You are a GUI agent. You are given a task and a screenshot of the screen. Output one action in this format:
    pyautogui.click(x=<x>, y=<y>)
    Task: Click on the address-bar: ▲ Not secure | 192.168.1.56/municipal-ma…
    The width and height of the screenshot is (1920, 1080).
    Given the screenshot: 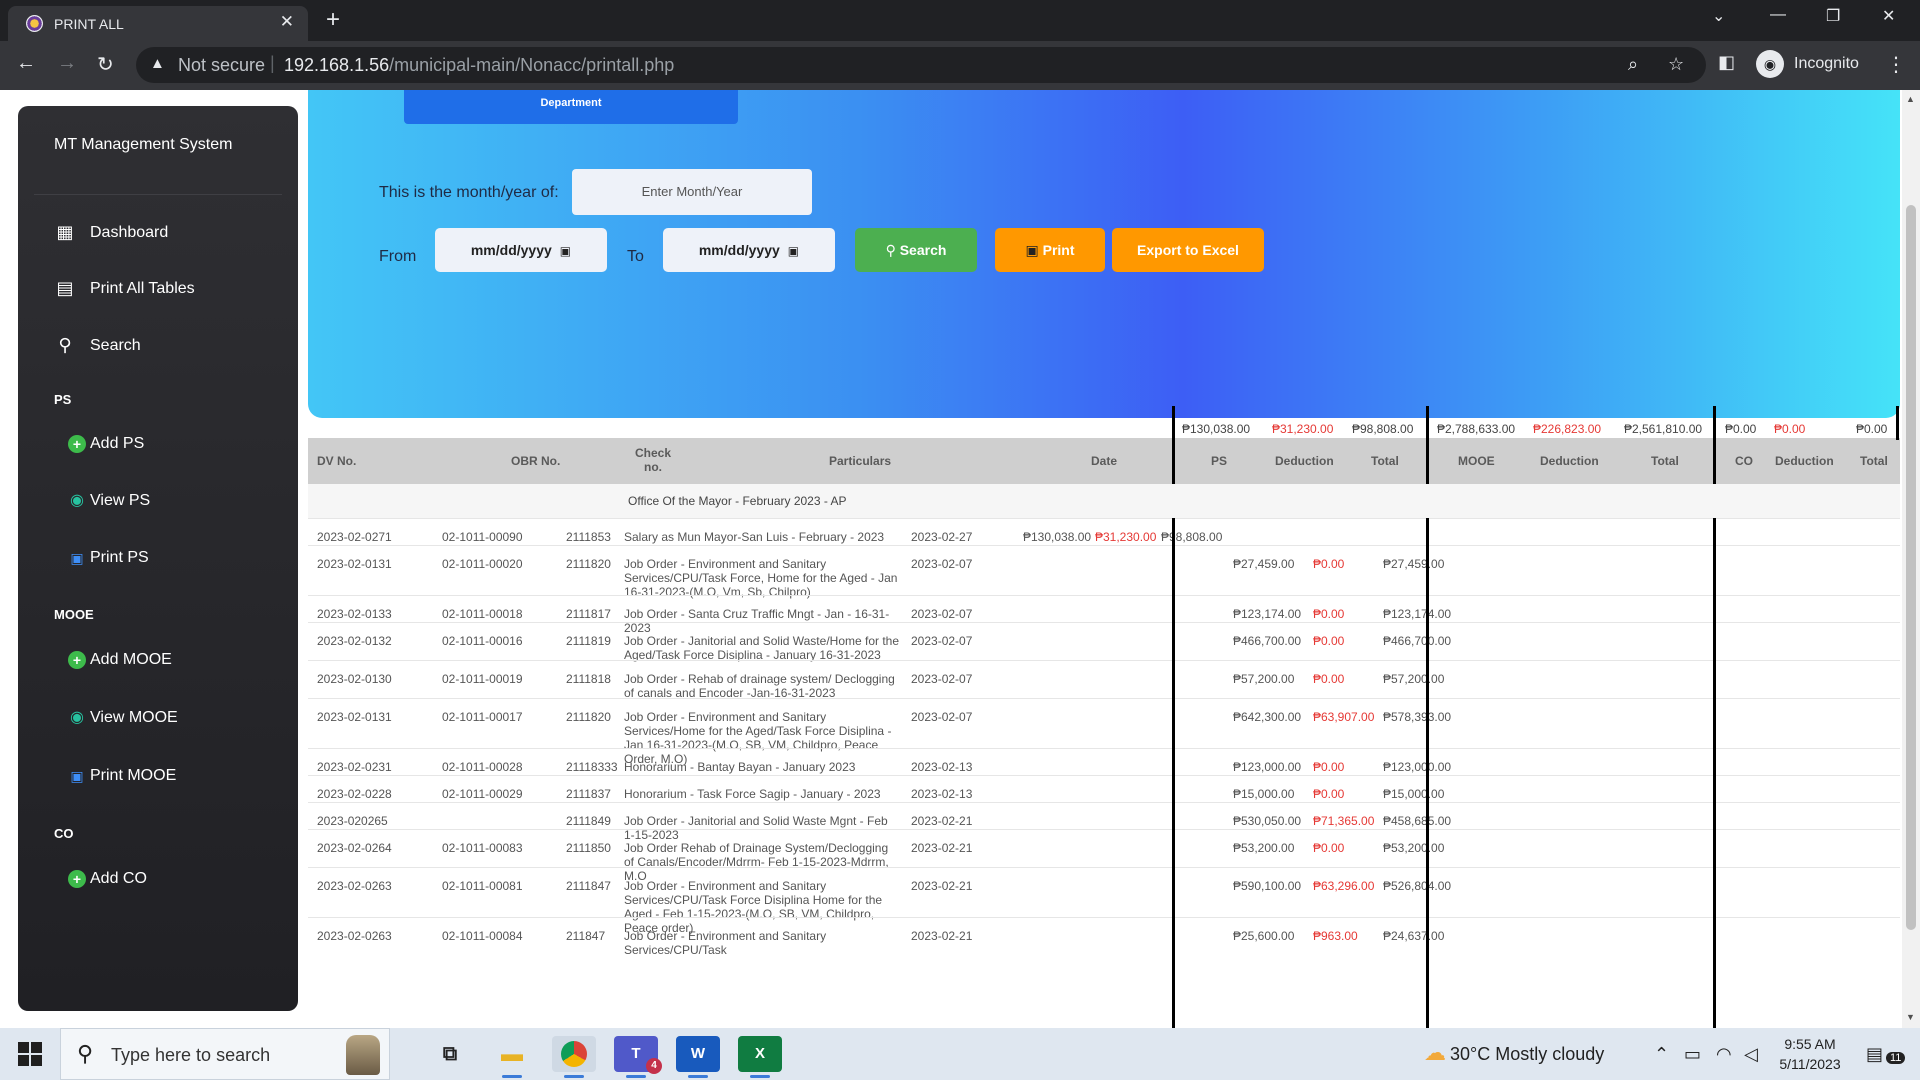 What is the action you would take?
    pyautogui.click(x=921, y=65)
    